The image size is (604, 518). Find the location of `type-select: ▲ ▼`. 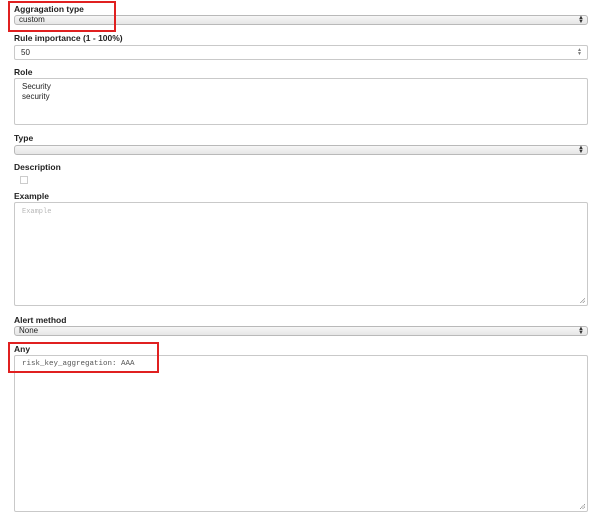

type-select: ▲ ▼ is located at coordinates (301, 150).